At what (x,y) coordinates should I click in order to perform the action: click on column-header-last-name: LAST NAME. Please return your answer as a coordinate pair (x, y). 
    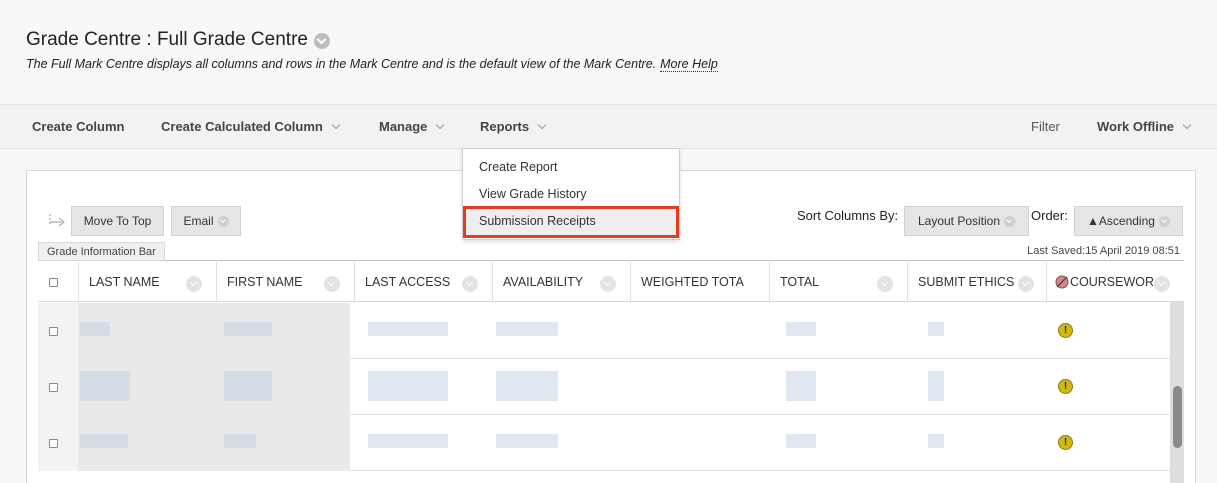
    Looking at the image, I should click on (147, 282).